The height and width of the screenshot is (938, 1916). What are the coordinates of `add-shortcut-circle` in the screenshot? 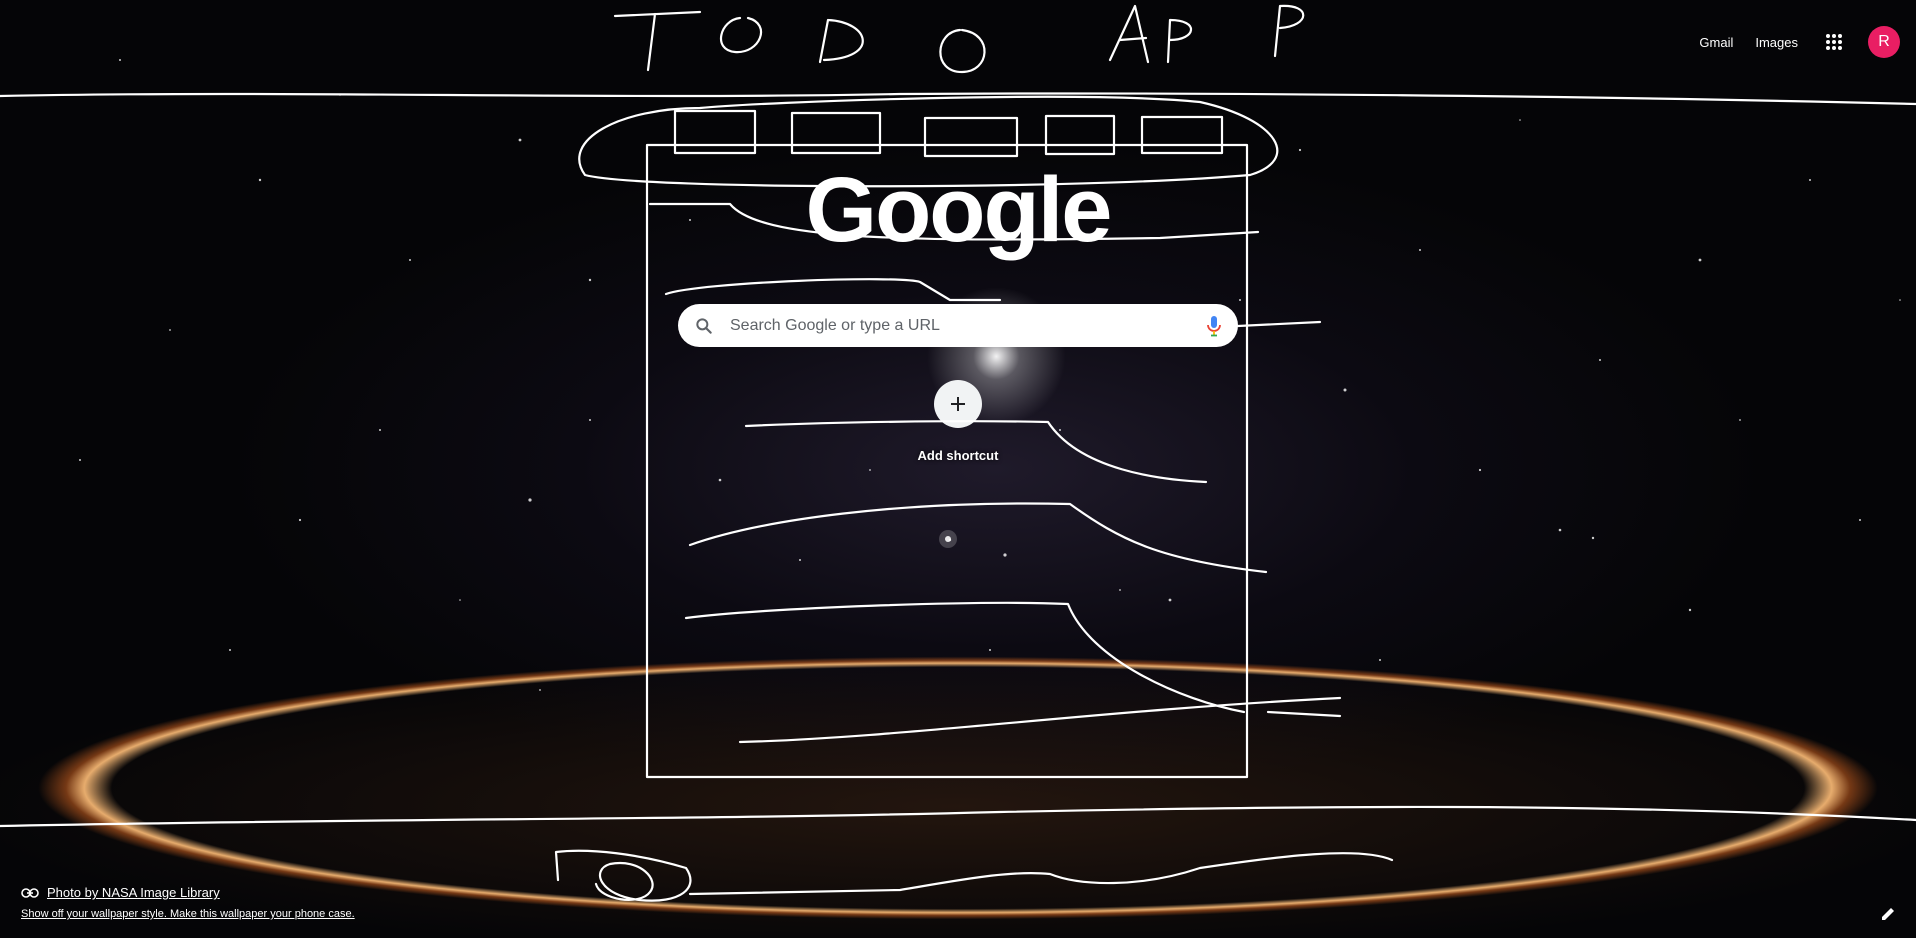 It's located at (958, 404).